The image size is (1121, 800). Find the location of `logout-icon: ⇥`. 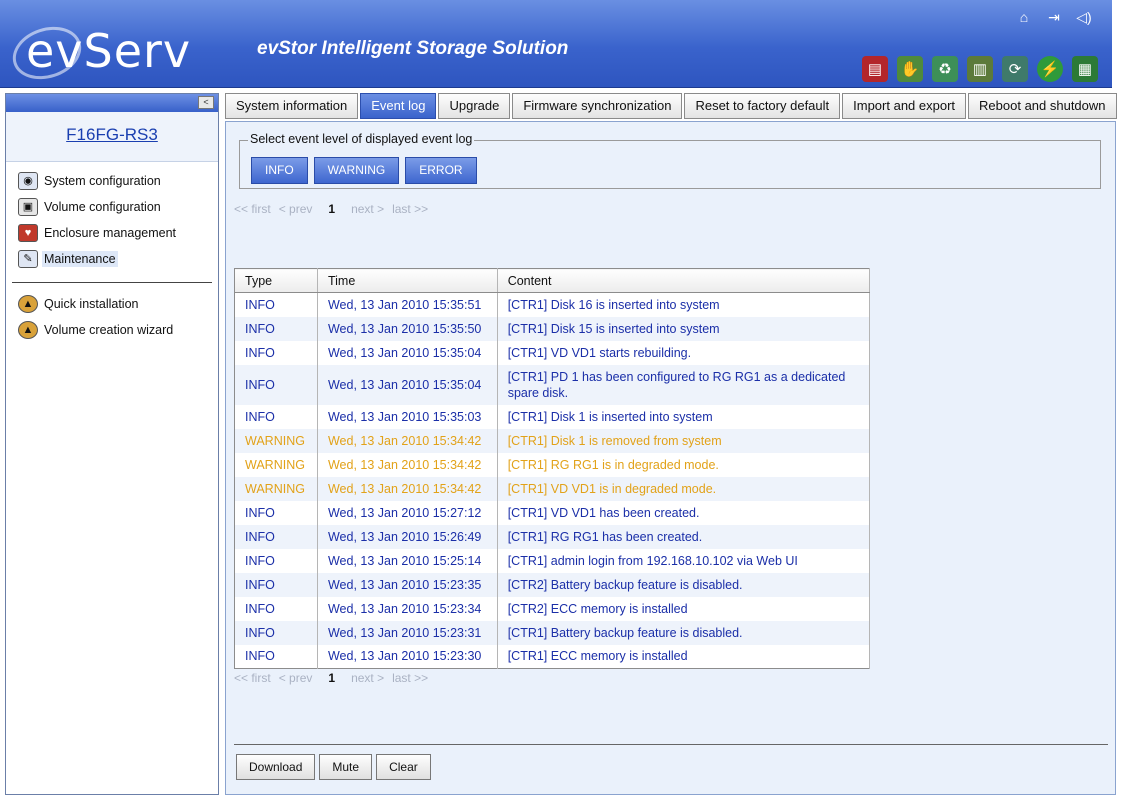

logout-icon: ⇥ is located at coordinates (1054, 17).